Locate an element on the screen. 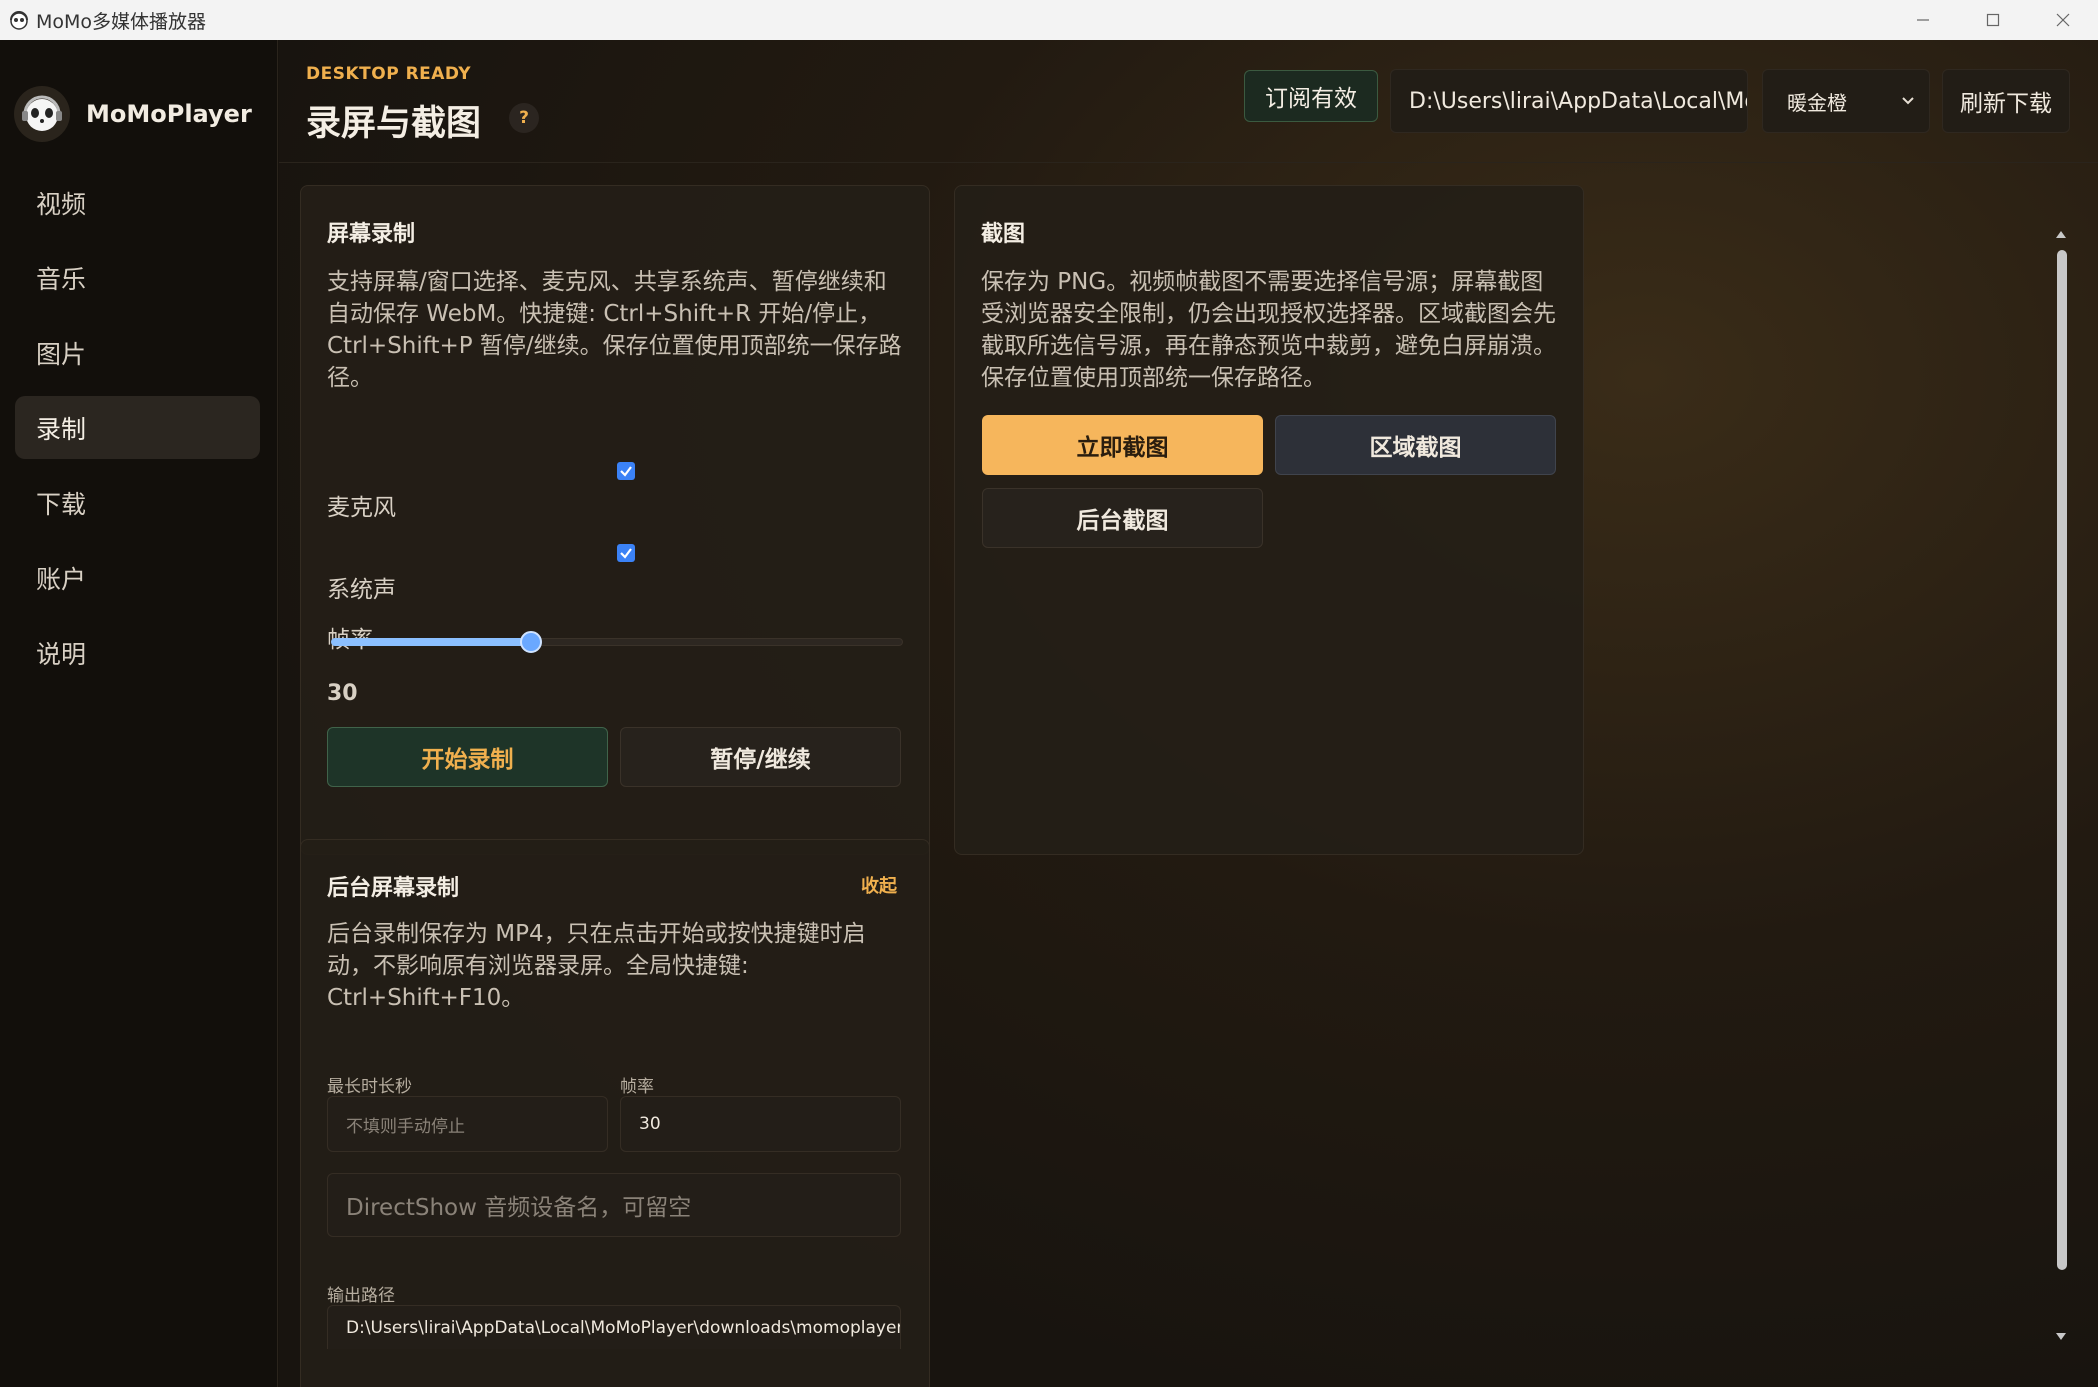 The image size is (2098, 1387). background-capture-button: 后台截图 is located at coordinates (1122, 518).